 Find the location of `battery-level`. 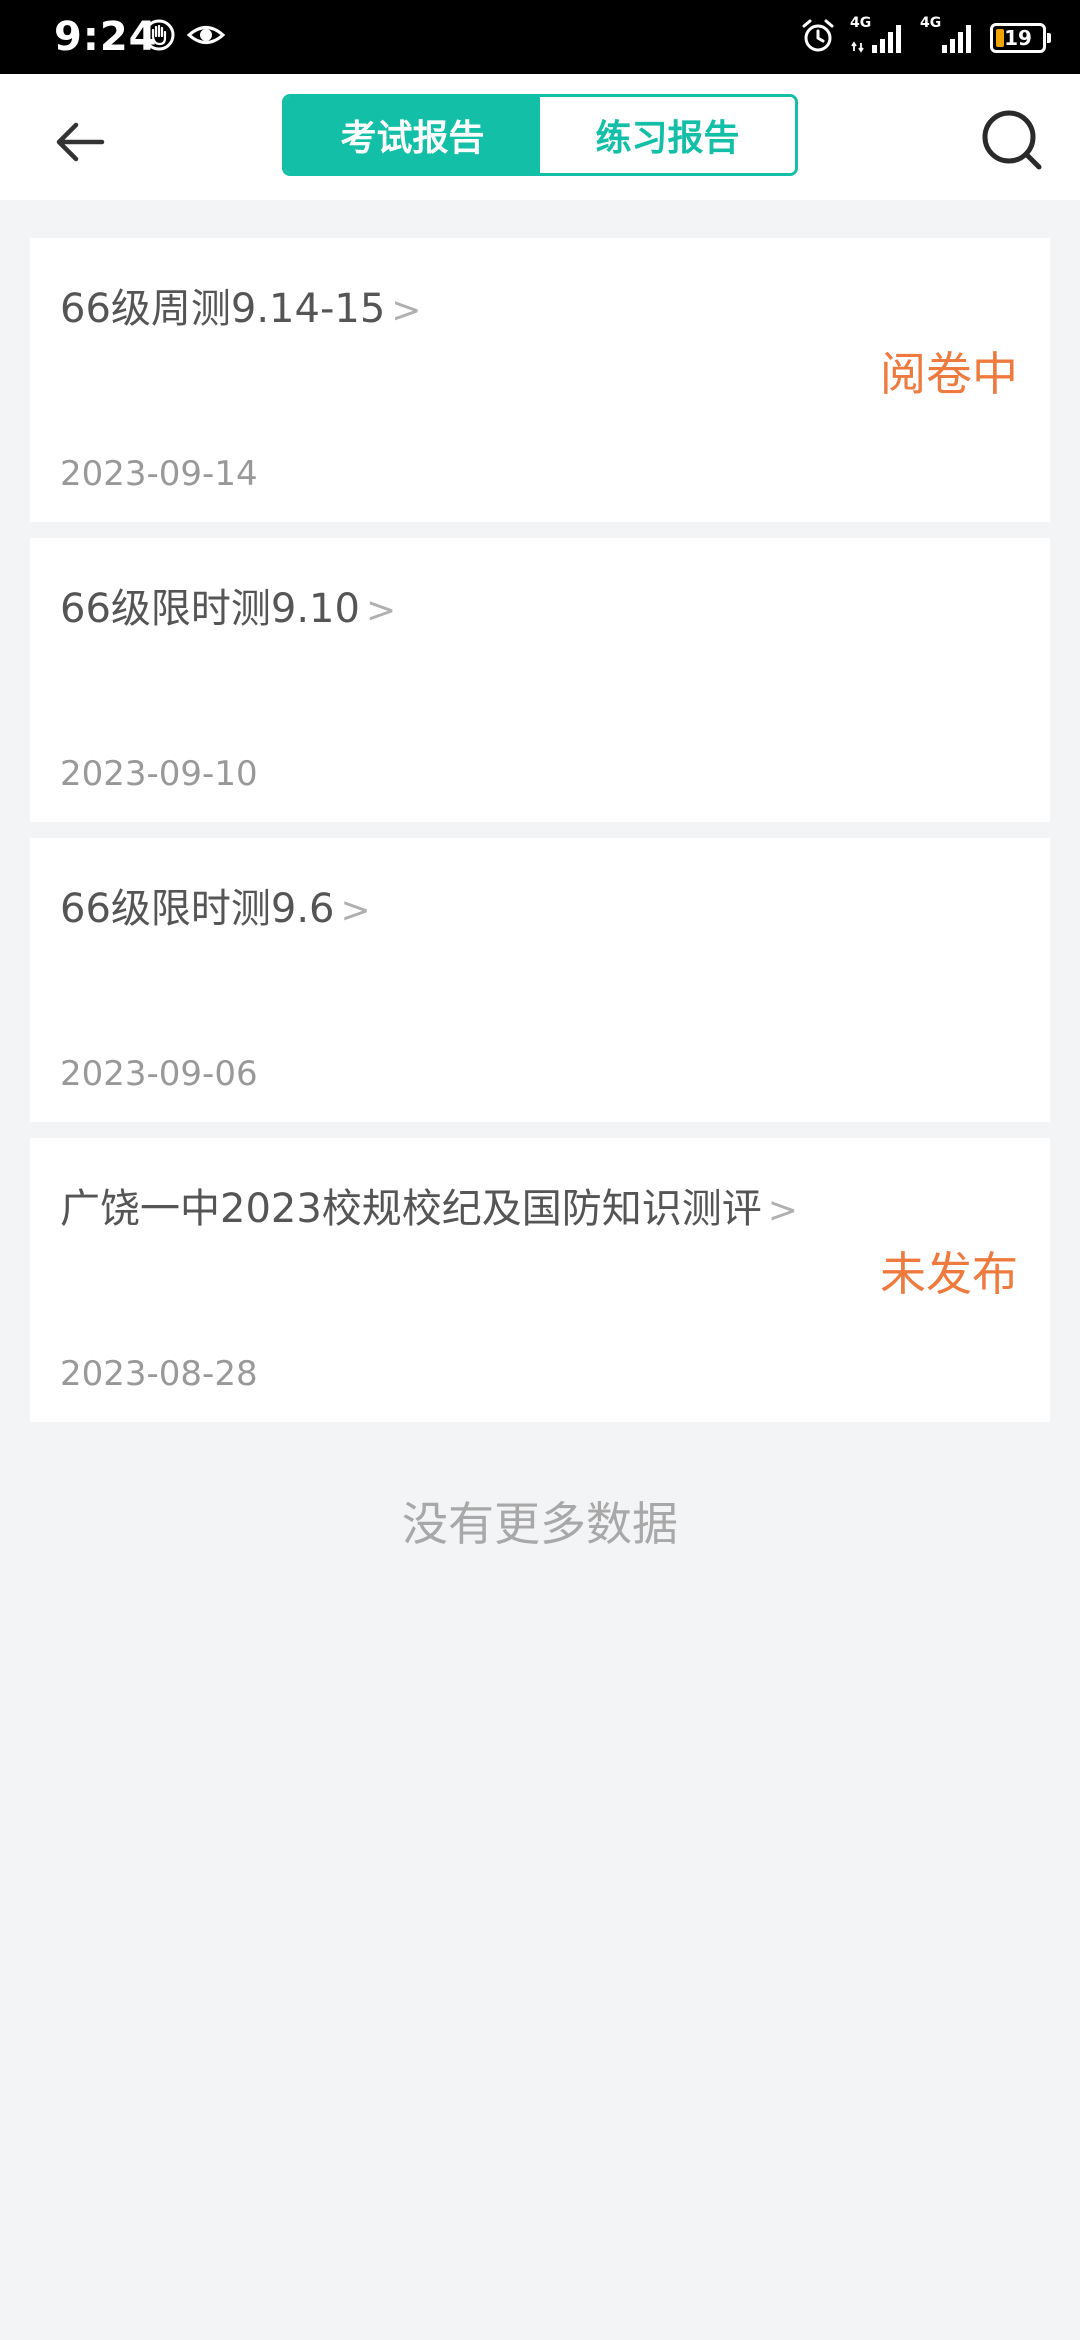

battery-level is located at coordinates (1000, 38).